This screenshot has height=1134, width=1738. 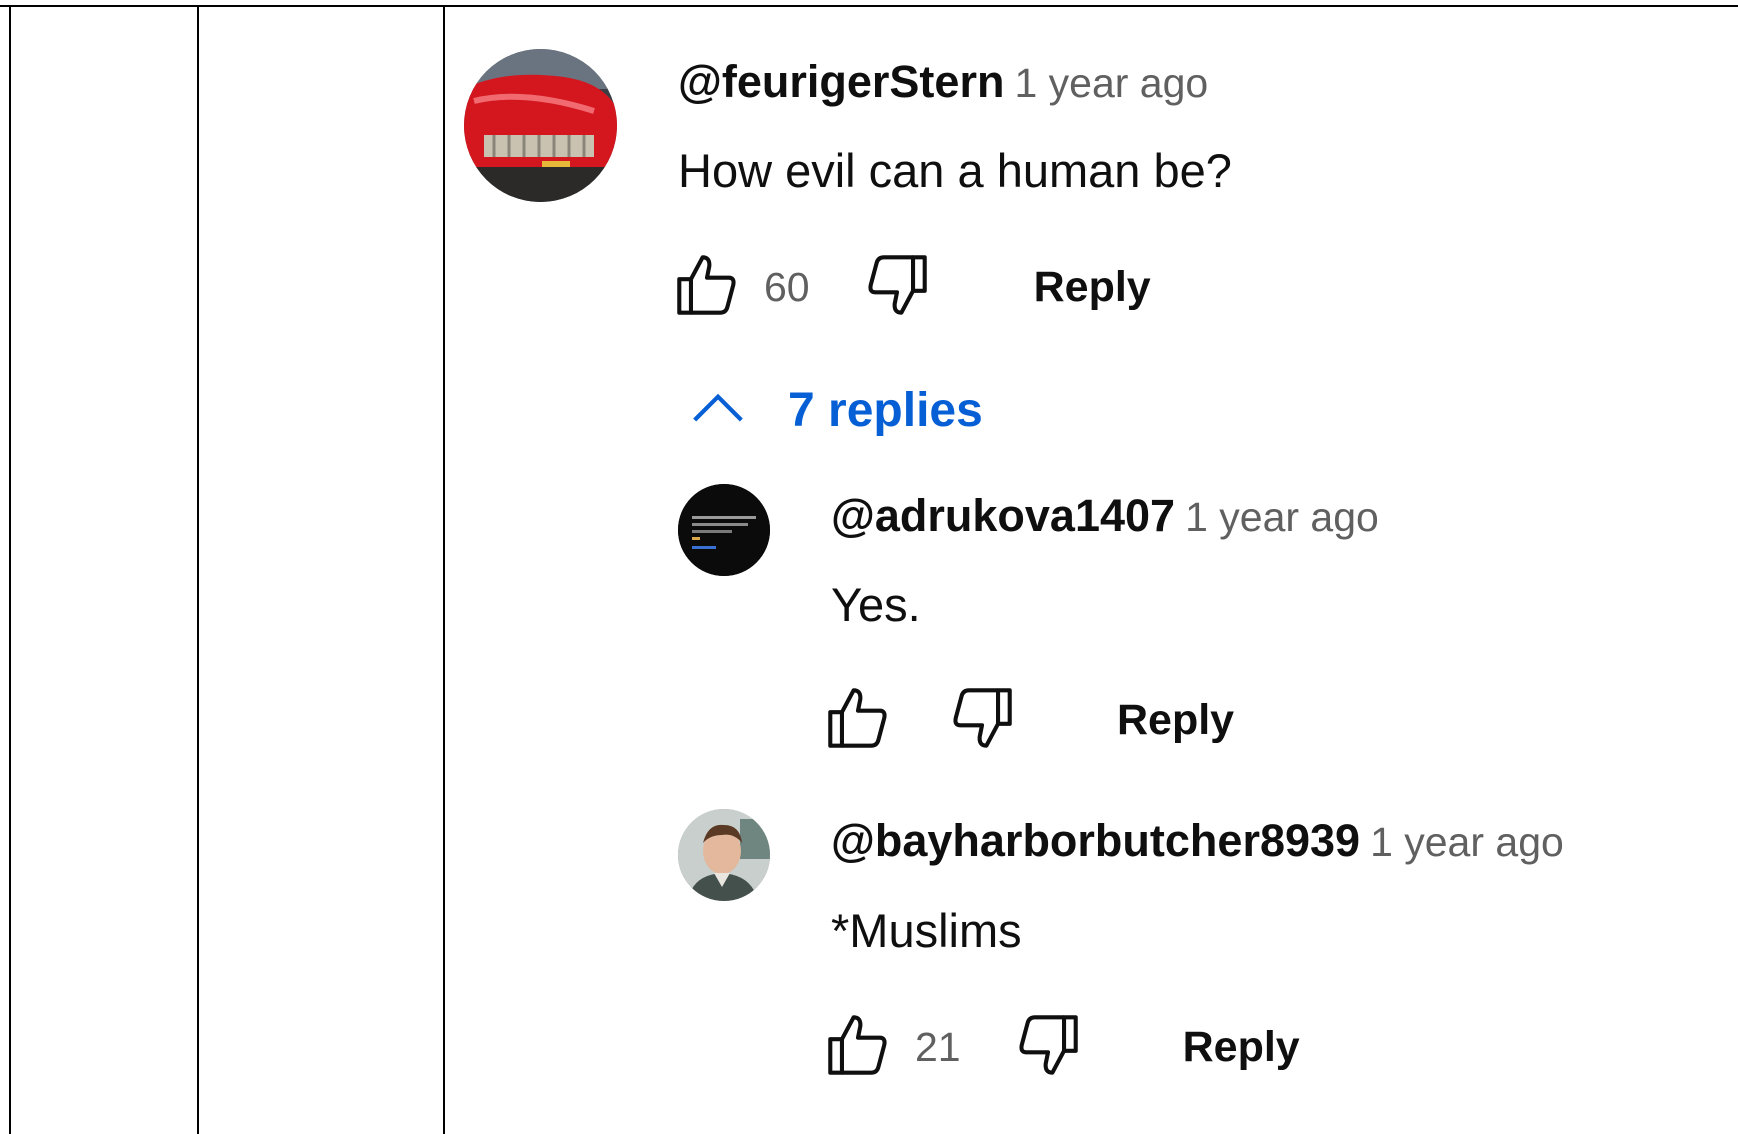 I want to click on comment-text: How evil can a human be?, so click(x=955, y=170).